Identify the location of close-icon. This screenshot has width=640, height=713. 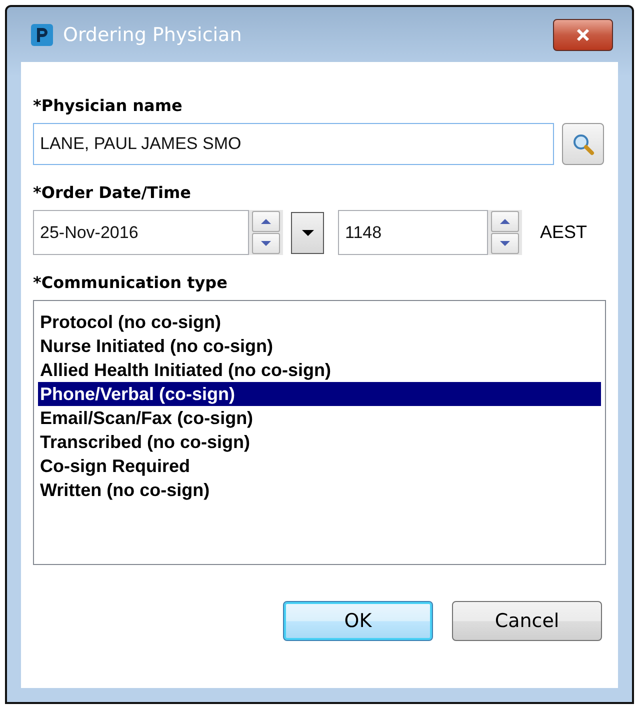
(583, 35).